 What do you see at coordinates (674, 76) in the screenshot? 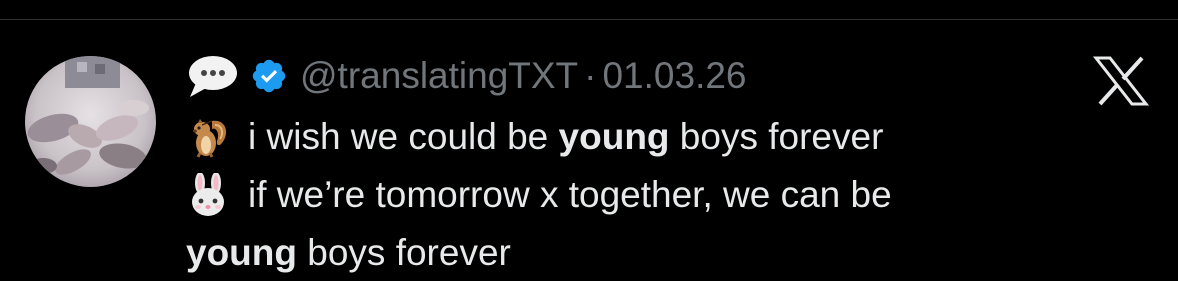
I see `tweet-date: 01.03.26` at bounding box center [674, 76].